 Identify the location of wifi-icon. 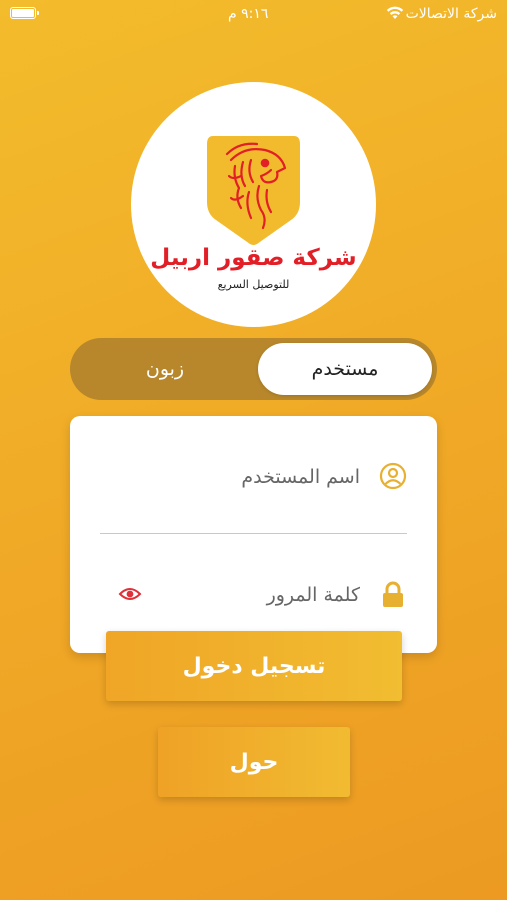
(395, 14).